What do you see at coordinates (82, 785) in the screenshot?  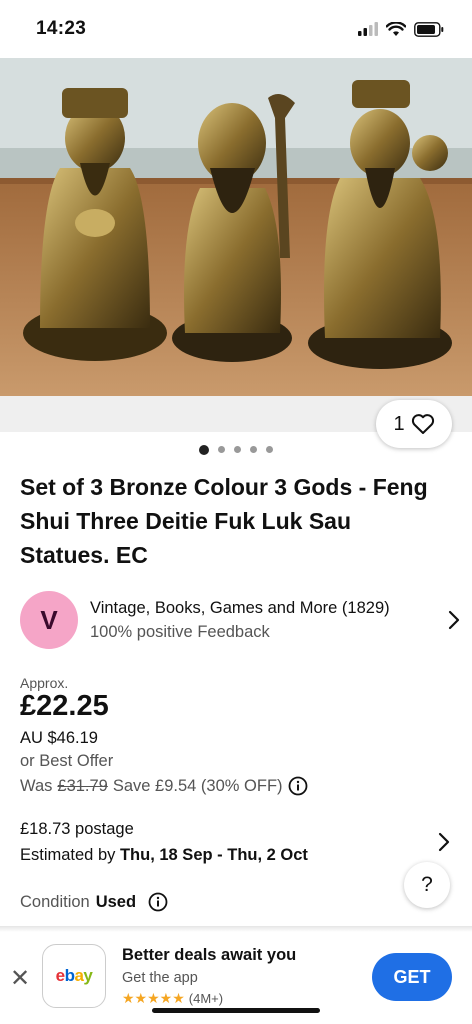 I see `was-price: £31.79` at bounding box center [82, 785].